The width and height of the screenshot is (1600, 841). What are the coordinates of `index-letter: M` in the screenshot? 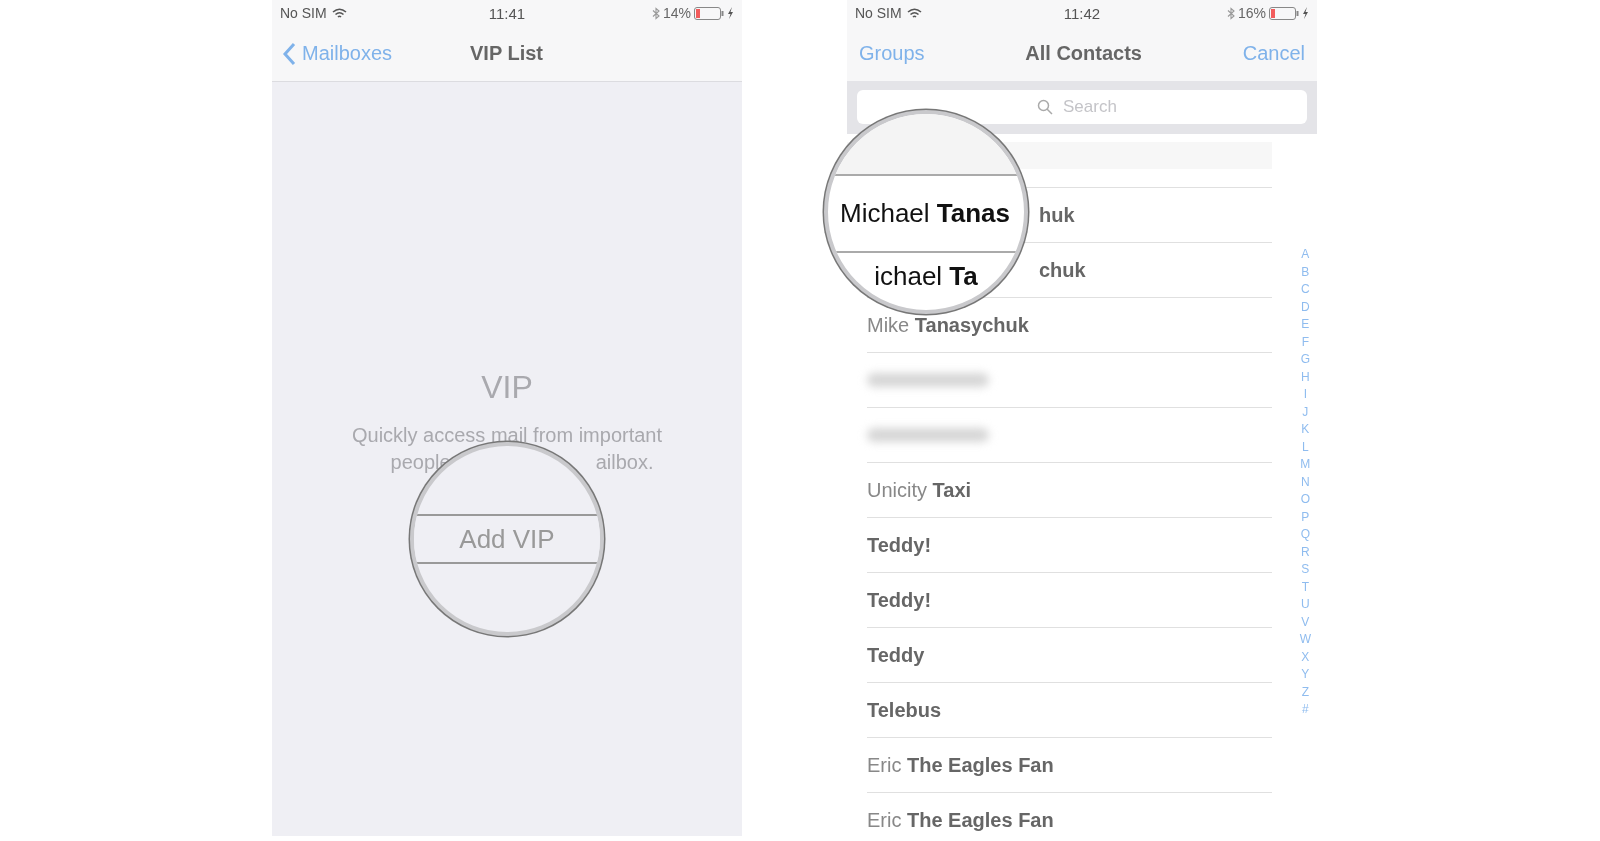 It's located at (1305, 465).